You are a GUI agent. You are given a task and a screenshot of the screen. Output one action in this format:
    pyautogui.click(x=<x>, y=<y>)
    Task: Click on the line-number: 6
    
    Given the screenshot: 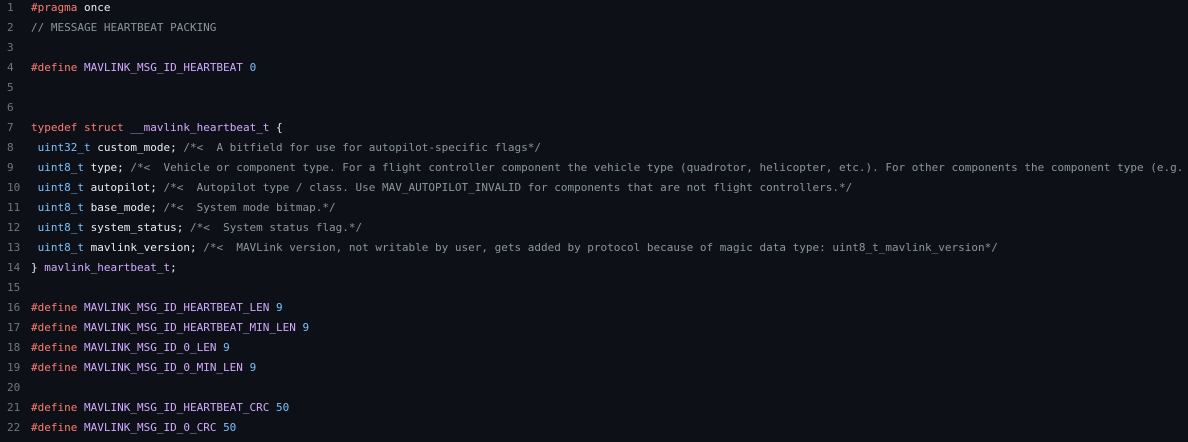 What is the action you would take?
    pyautogui.click(x=14, y=107)
    